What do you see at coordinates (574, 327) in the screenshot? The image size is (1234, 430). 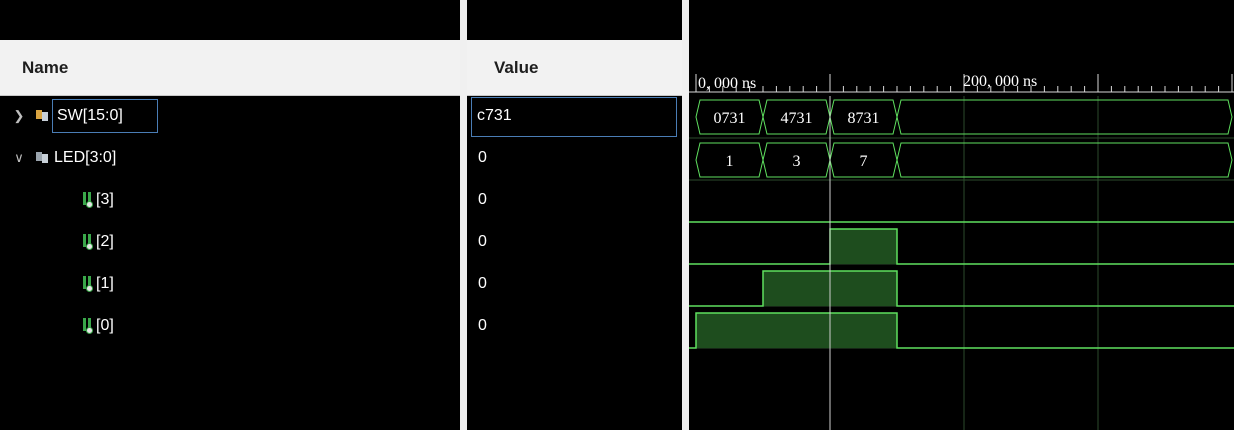 I see `value-row-led-0: 0` at bounding box center [574, 327].